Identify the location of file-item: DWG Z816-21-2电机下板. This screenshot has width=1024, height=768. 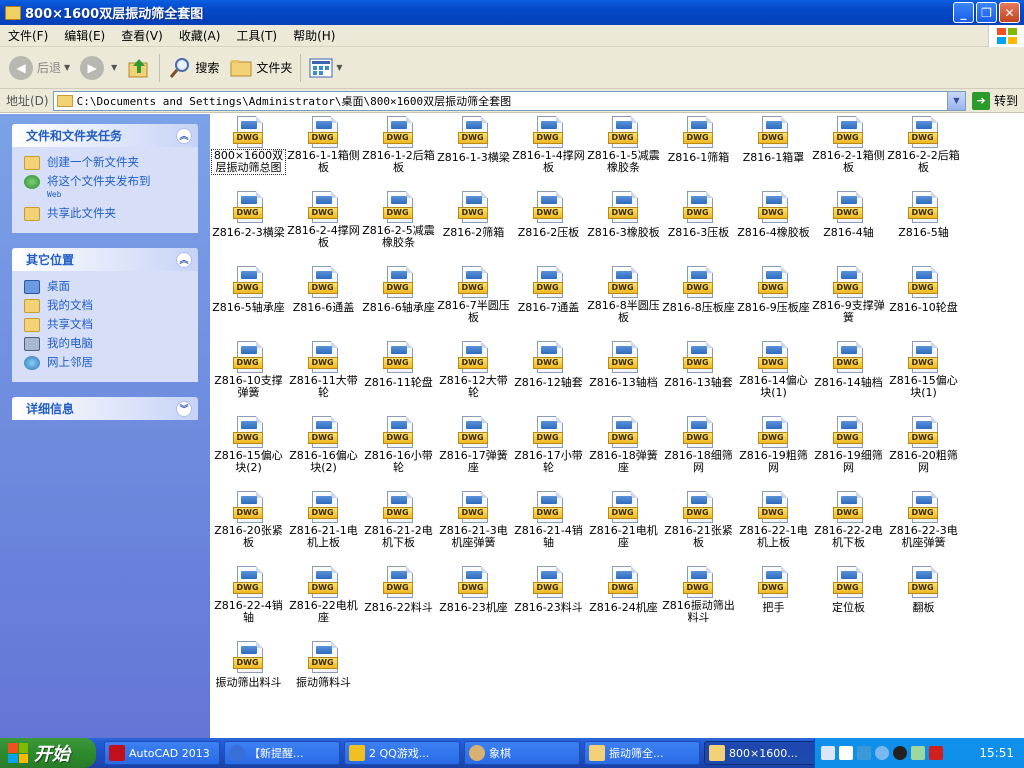
(398, 520).